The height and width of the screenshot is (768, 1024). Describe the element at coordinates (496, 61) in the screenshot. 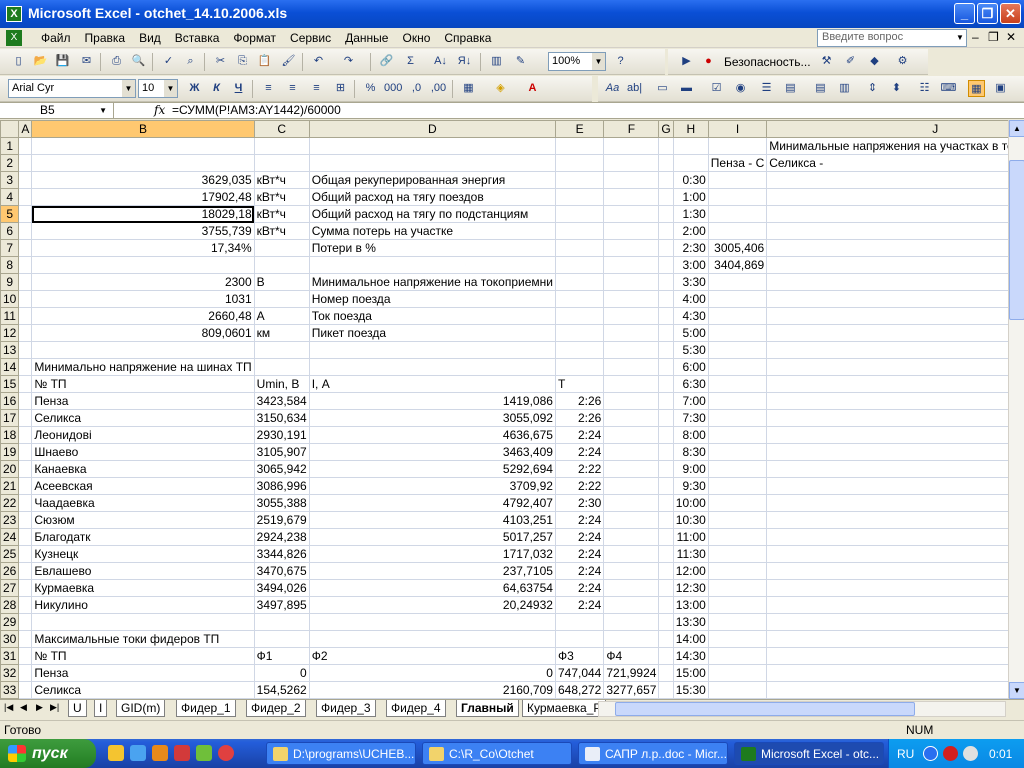

I see `chart-wizard-icon: ▥` at that location.